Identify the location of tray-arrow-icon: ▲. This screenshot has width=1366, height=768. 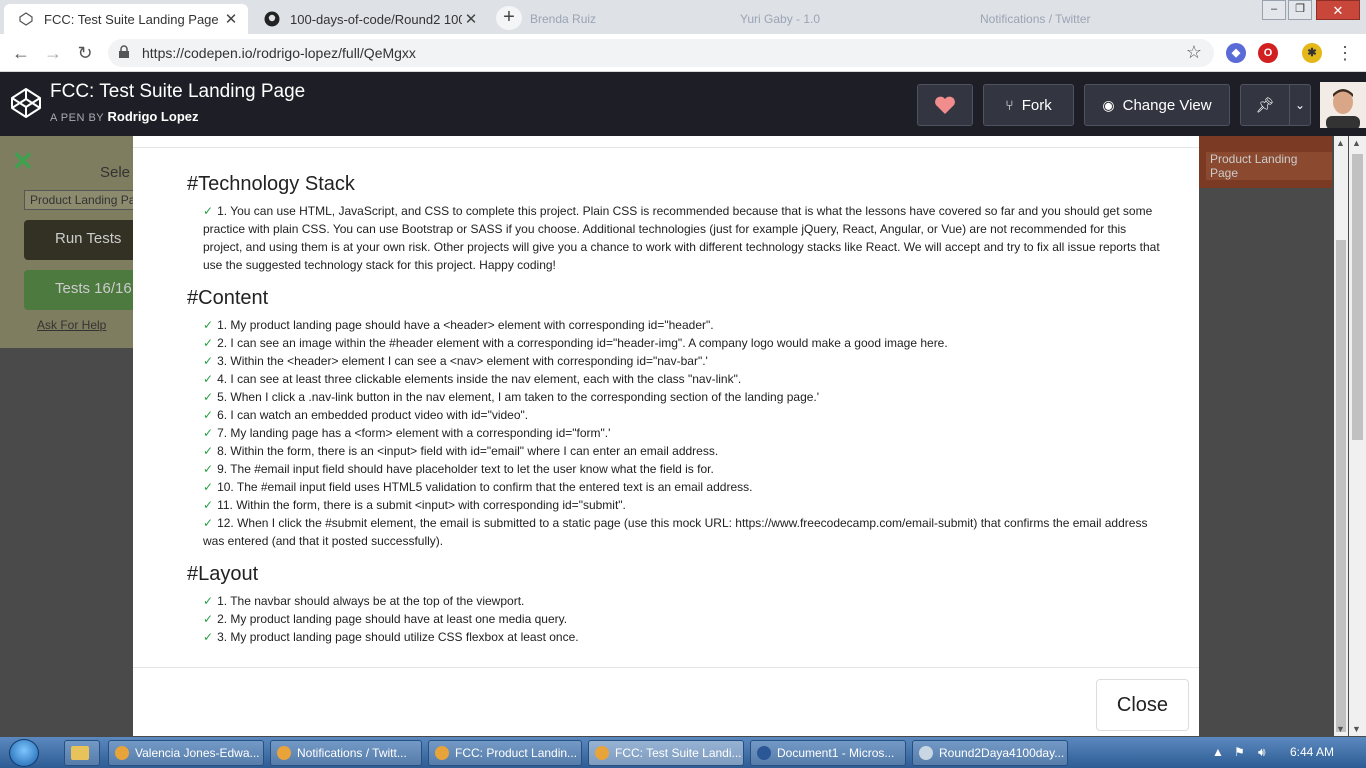
(1218, 752).